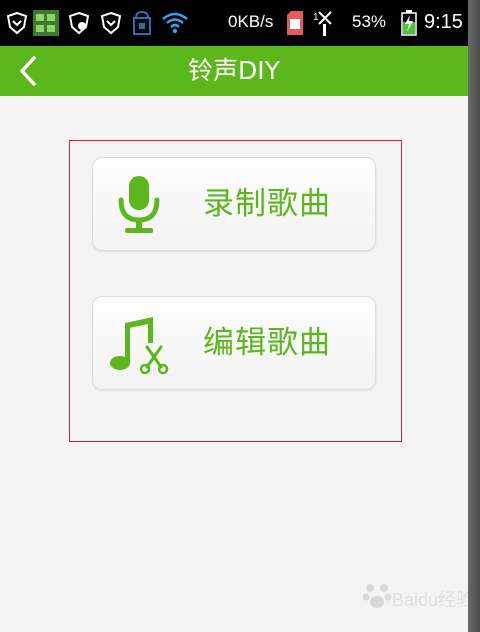 The image size is (480, 632). What do you see at coordinates (443, 22) in the screenshot?
I see `clock: 9:15` at bounding box center [443, 22].